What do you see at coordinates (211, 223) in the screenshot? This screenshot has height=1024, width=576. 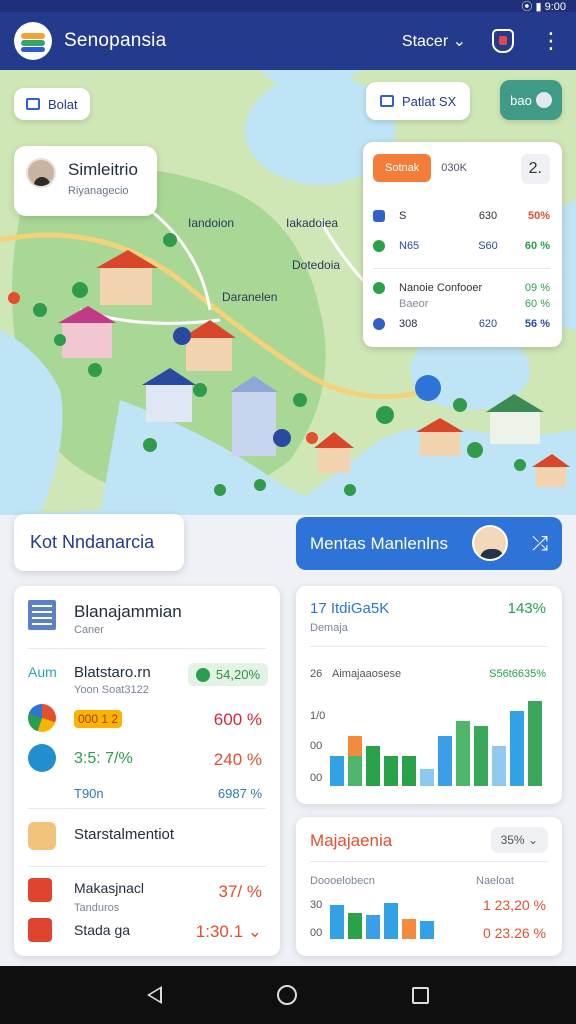 I see `map-label-1: Iandoion` at bounding box center [211, 223].